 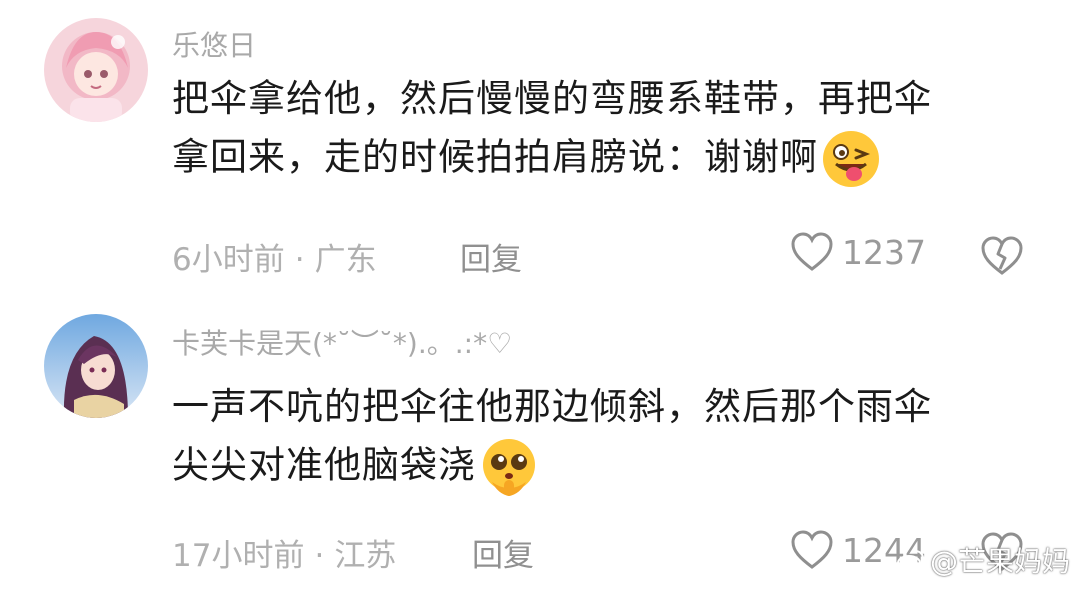 I want to click on comment-meta: 17小时前 · 江苏, so click(x=284, y=552).